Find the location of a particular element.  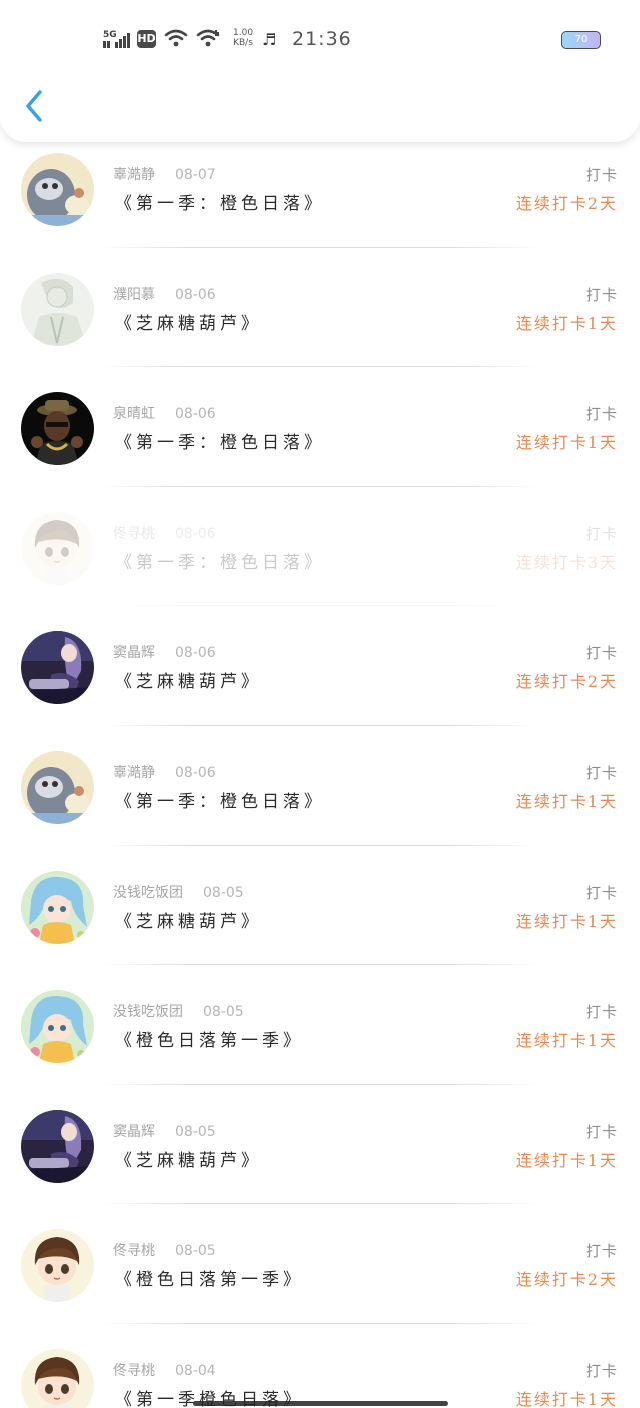

item-meta: 佟寻桃 08-06 is located at coordinates (164, 533).